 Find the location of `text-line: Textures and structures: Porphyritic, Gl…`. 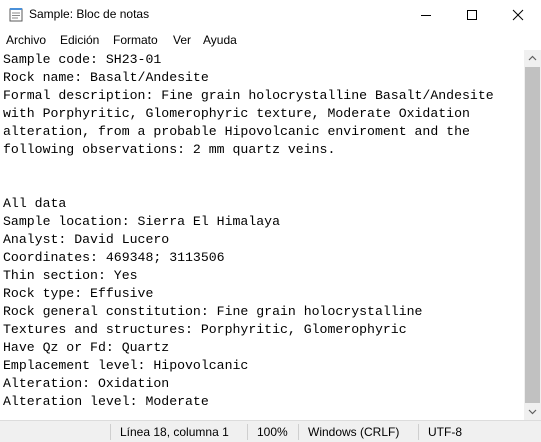

text-line: Textures and structures: Porphyritic, Gl… is located at coordinates (205, 329).